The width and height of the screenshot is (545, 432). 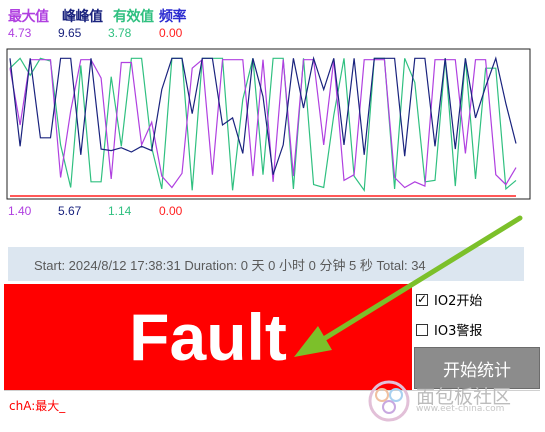 I want to click on legend-frequency: 频率, so click(x=173, y=17).